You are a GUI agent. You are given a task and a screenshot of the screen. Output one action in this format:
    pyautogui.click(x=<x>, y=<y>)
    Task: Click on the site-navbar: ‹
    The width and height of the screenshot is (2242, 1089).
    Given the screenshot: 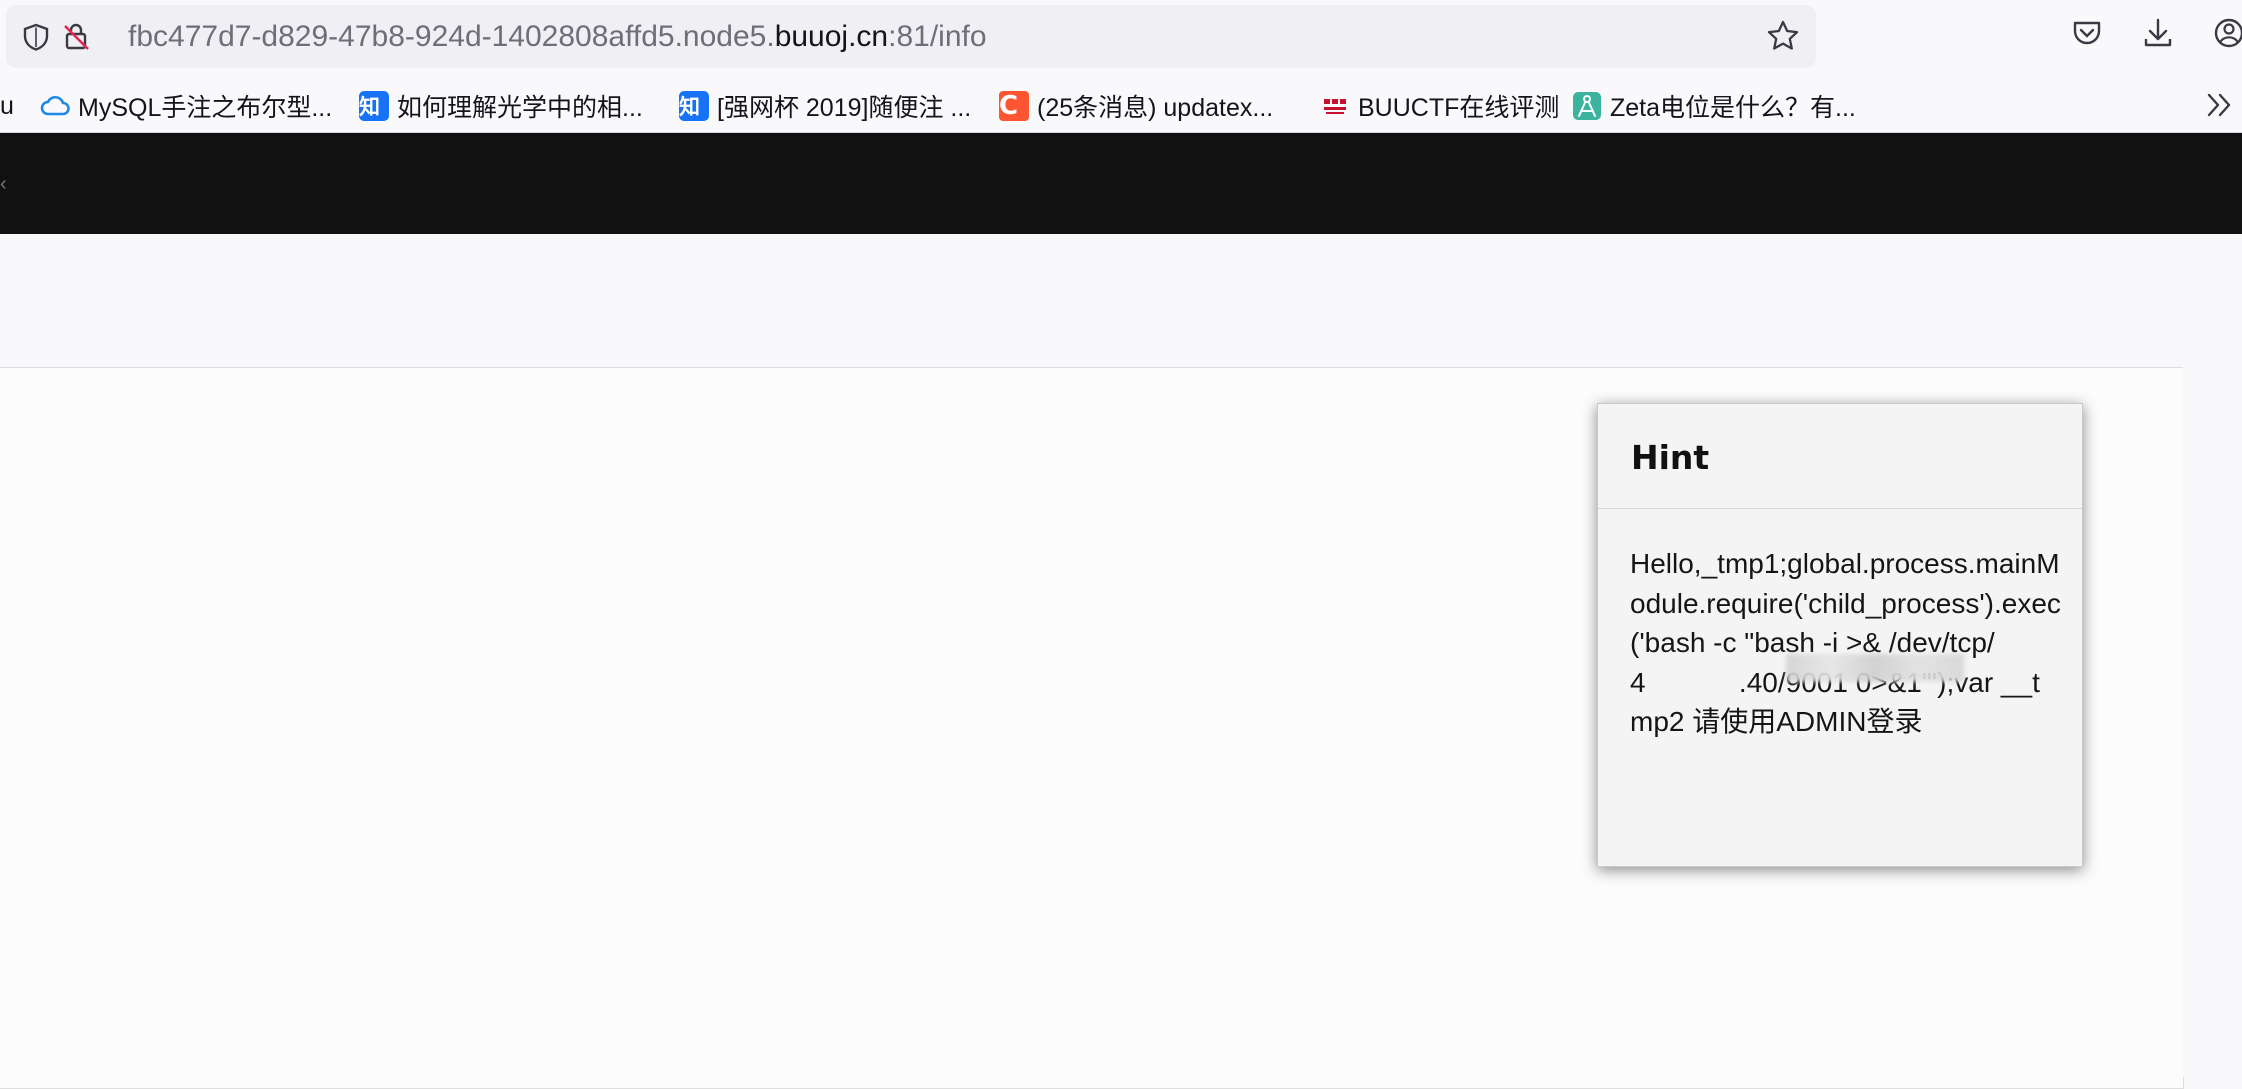 What is the action you would take?
    pyautogui.click(x=1121, y=183)
    